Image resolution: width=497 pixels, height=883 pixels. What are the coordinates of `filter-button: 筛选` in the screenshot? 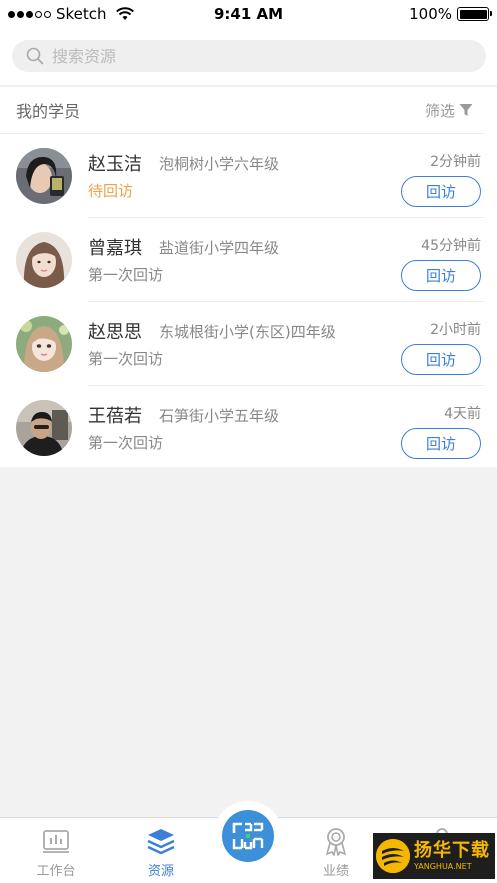 It's located at (449, 110).